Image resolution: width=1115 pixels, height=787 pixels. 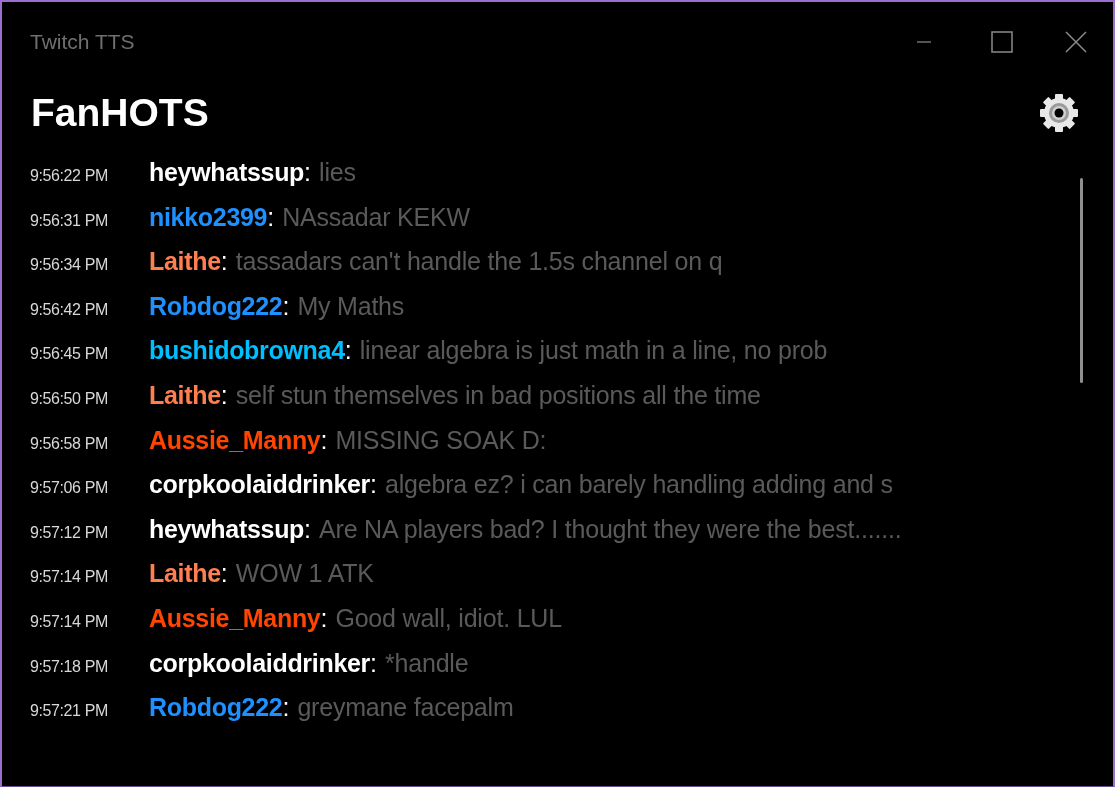 What do you see at coordinates (69, 354) in the screenshot?
I see `timestamp: 9:56:45 PM` at bounding box center [69, 354].